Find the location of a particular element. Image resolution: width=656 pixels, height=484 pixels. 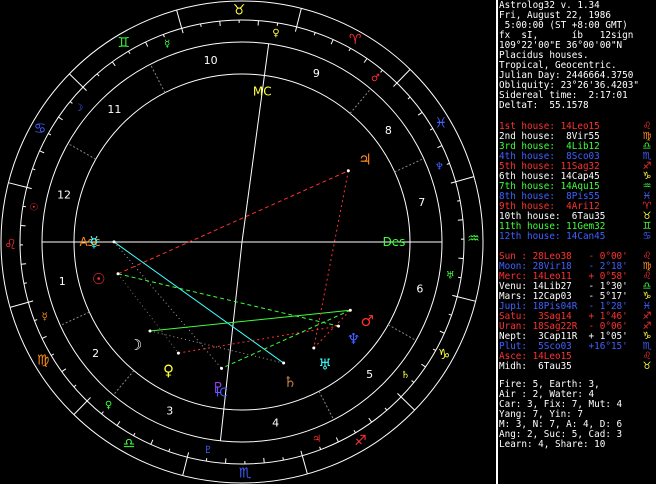

descendant-label: Des is located at coordinates (394, 242).